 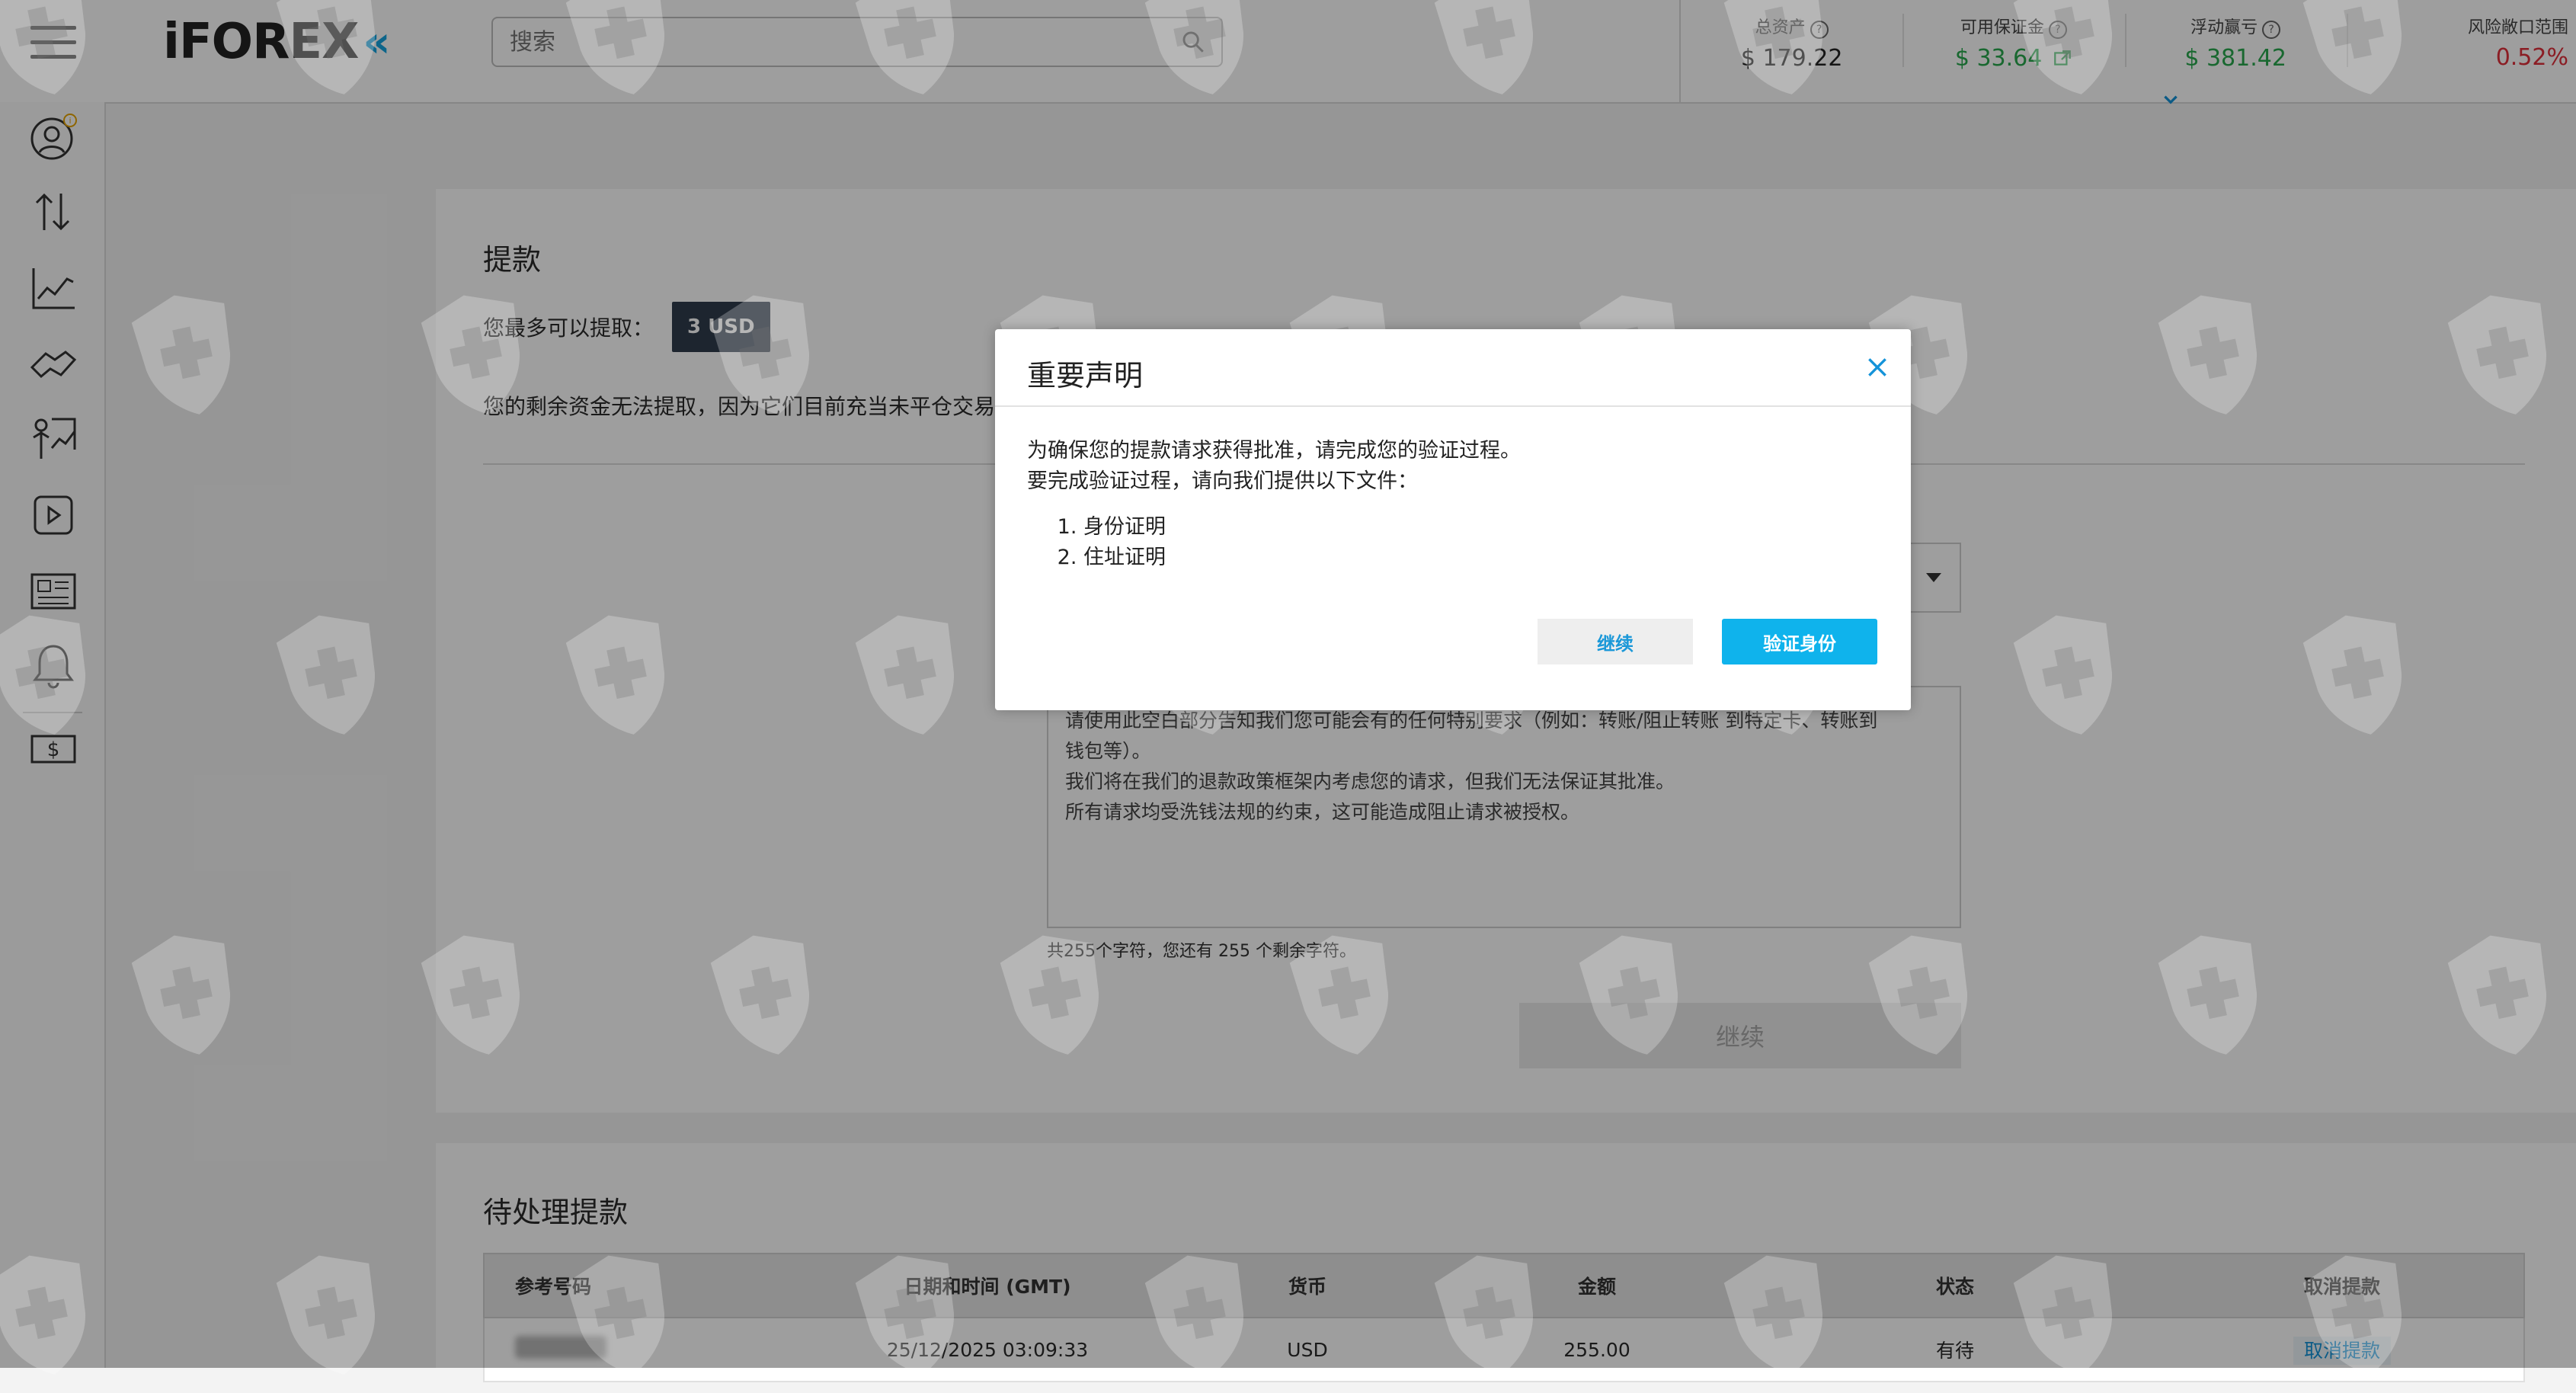 What do you see at coordinates (1481, 527) in the screenshot?
I see `list-item: 身份证明` at bounding box center [1481, 527].